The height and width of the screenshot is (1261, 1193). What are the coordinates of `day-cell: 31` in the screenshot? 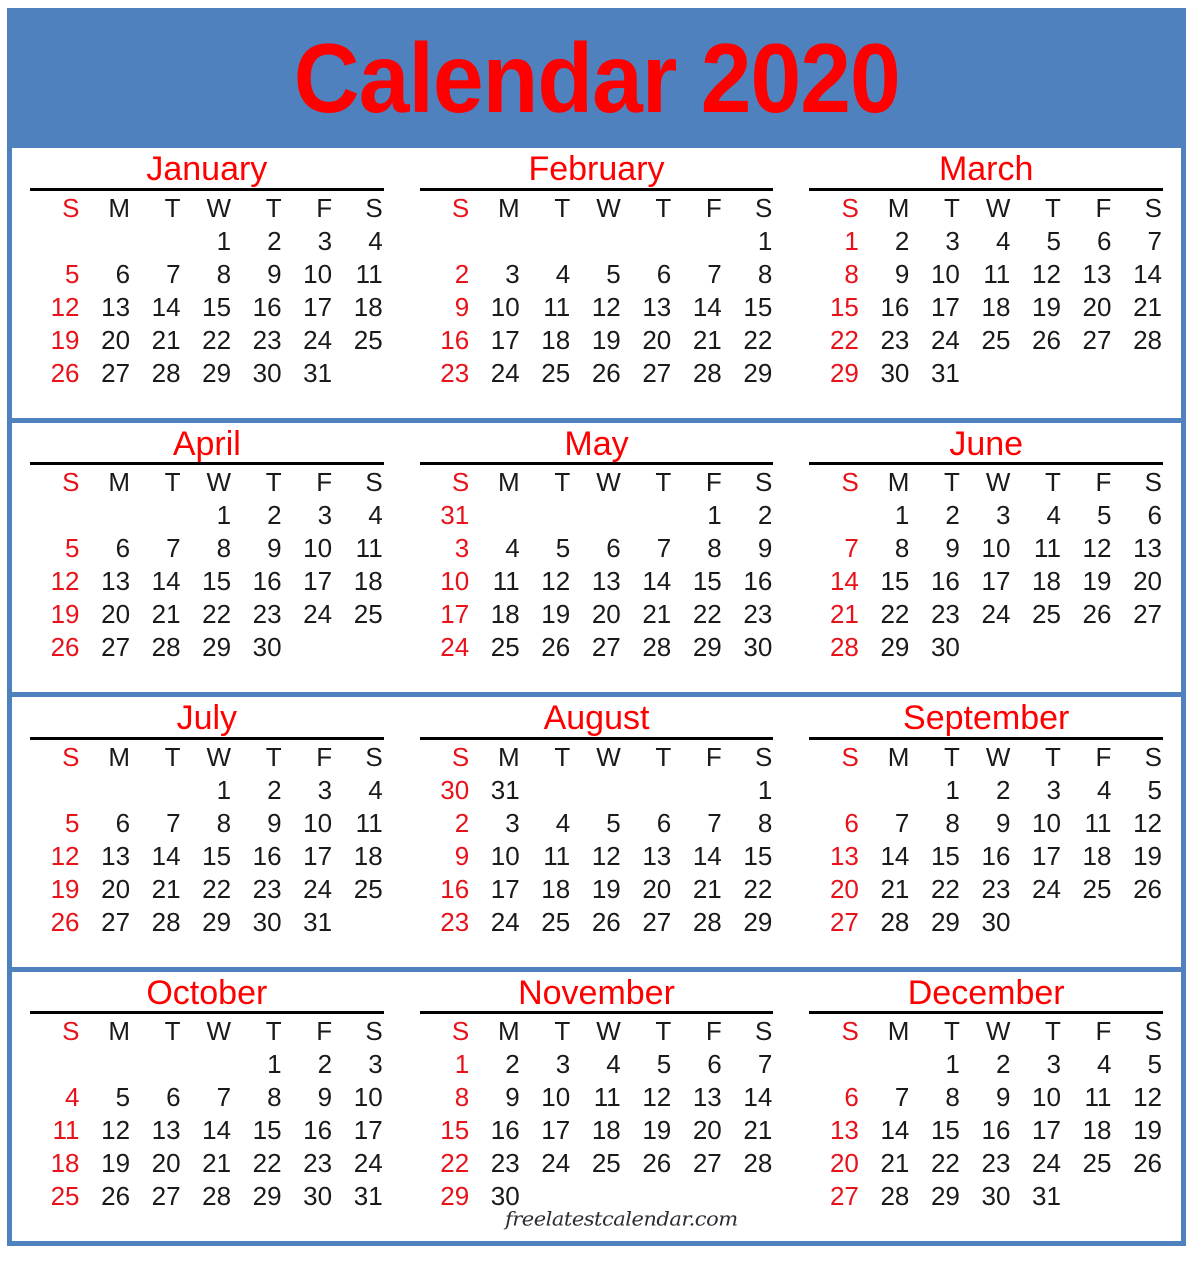 It's located at (358, 1196).